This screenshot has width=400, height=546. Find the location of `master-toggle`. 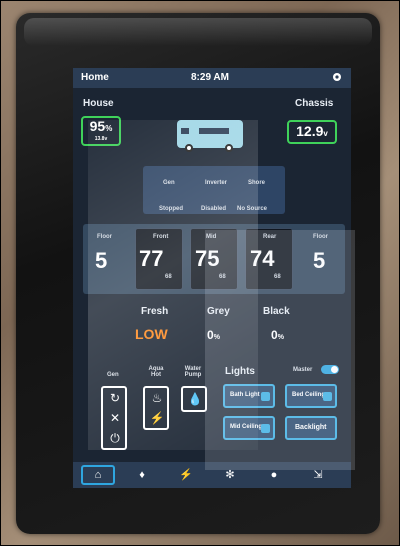

master-toggle is located at coordinates (330, 369).